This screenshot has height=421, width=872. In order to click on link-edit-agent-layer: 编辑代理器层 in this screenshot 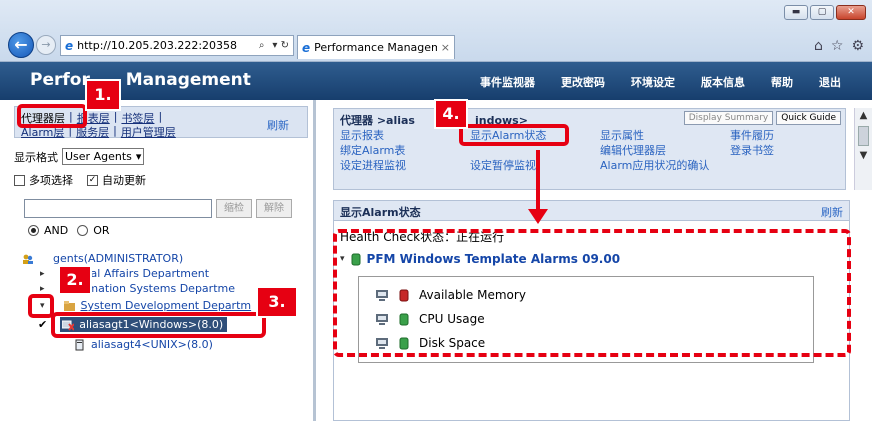, I will do `click(633, 150)`.